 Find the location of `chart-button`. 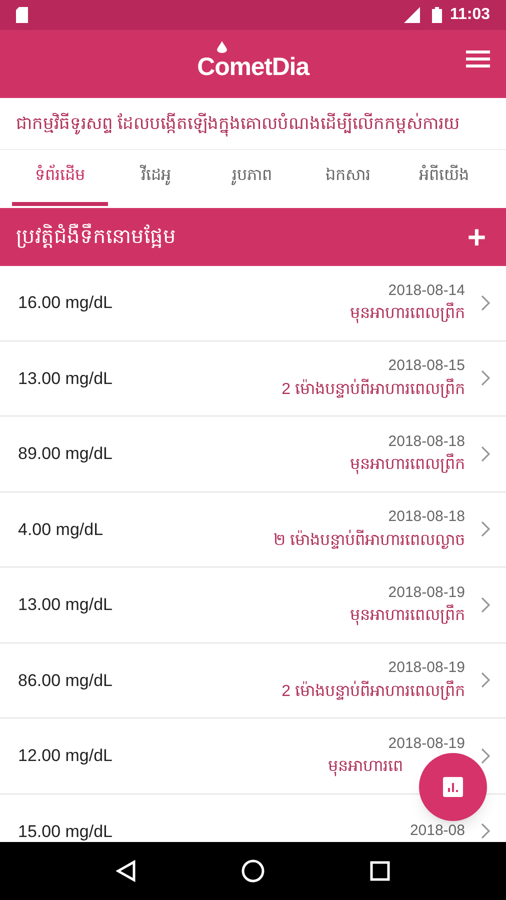

chart-button is located at coordinates (453, 787).